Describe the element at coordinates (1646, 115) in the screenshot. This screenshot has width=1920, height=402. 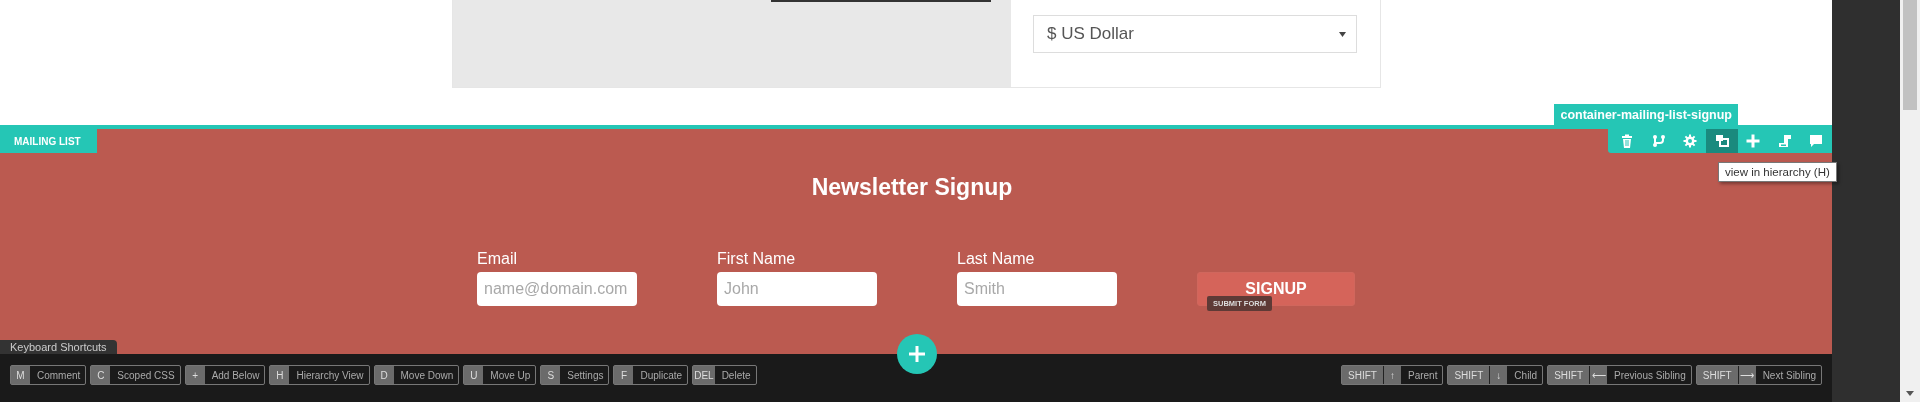
I see `container-label: container-mailing-list-signup` at that location.